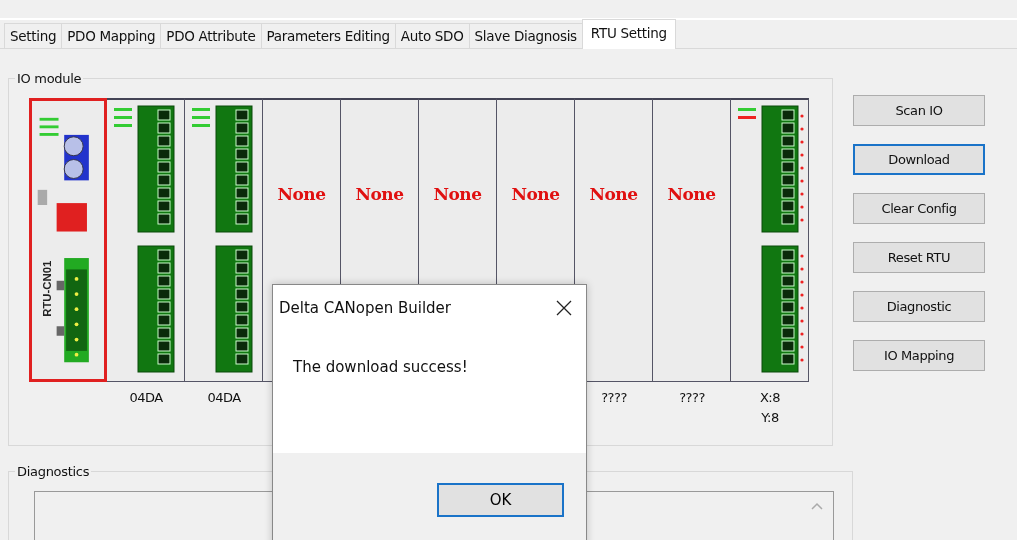 The image size is (1017, 540). I want to click on tab: RTU Setting, so click(628, 34).